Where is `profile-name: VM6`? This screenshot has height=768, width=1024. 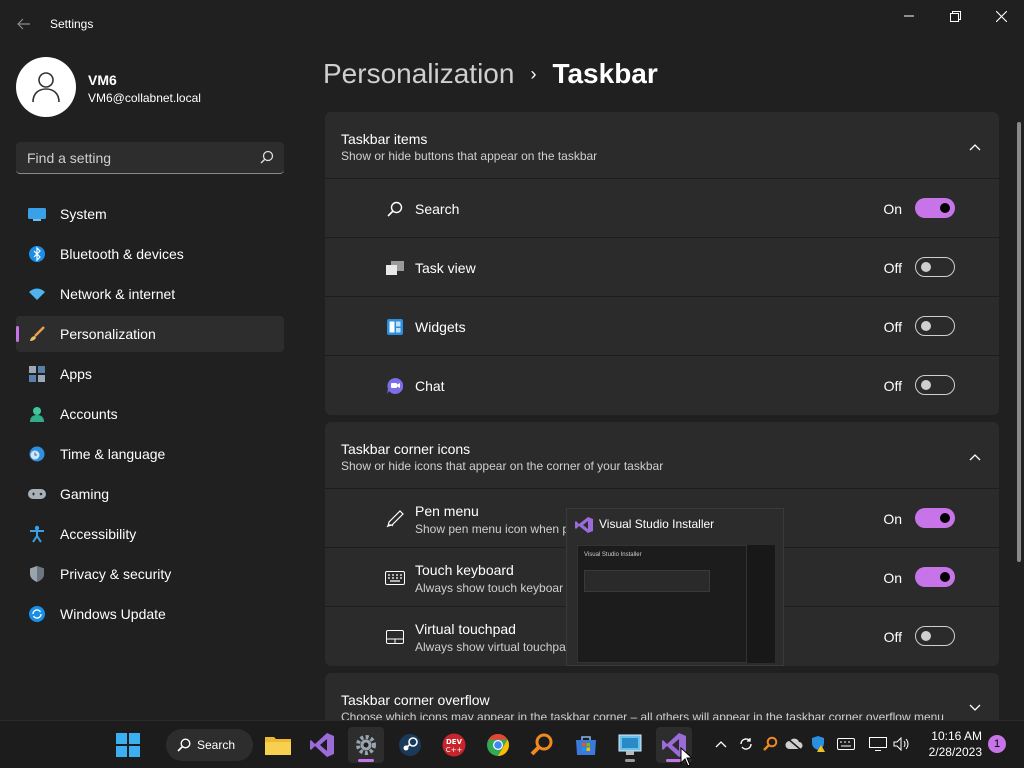
profile-name: VM6 is located at coordinates (102, 80).